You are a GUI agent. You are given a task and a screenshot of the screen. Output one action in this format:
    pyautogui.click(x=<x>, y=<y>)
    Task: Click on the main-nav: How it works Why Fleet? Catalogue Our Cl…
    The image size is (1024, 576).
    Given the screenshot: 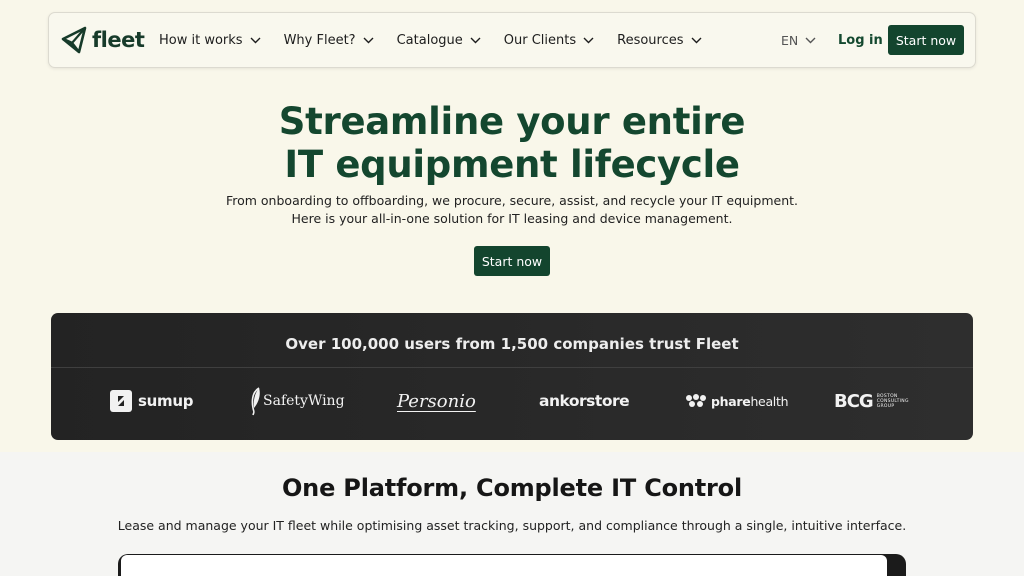 What is the action you would take?
    pyautogui.click(x=442, y=40)
    